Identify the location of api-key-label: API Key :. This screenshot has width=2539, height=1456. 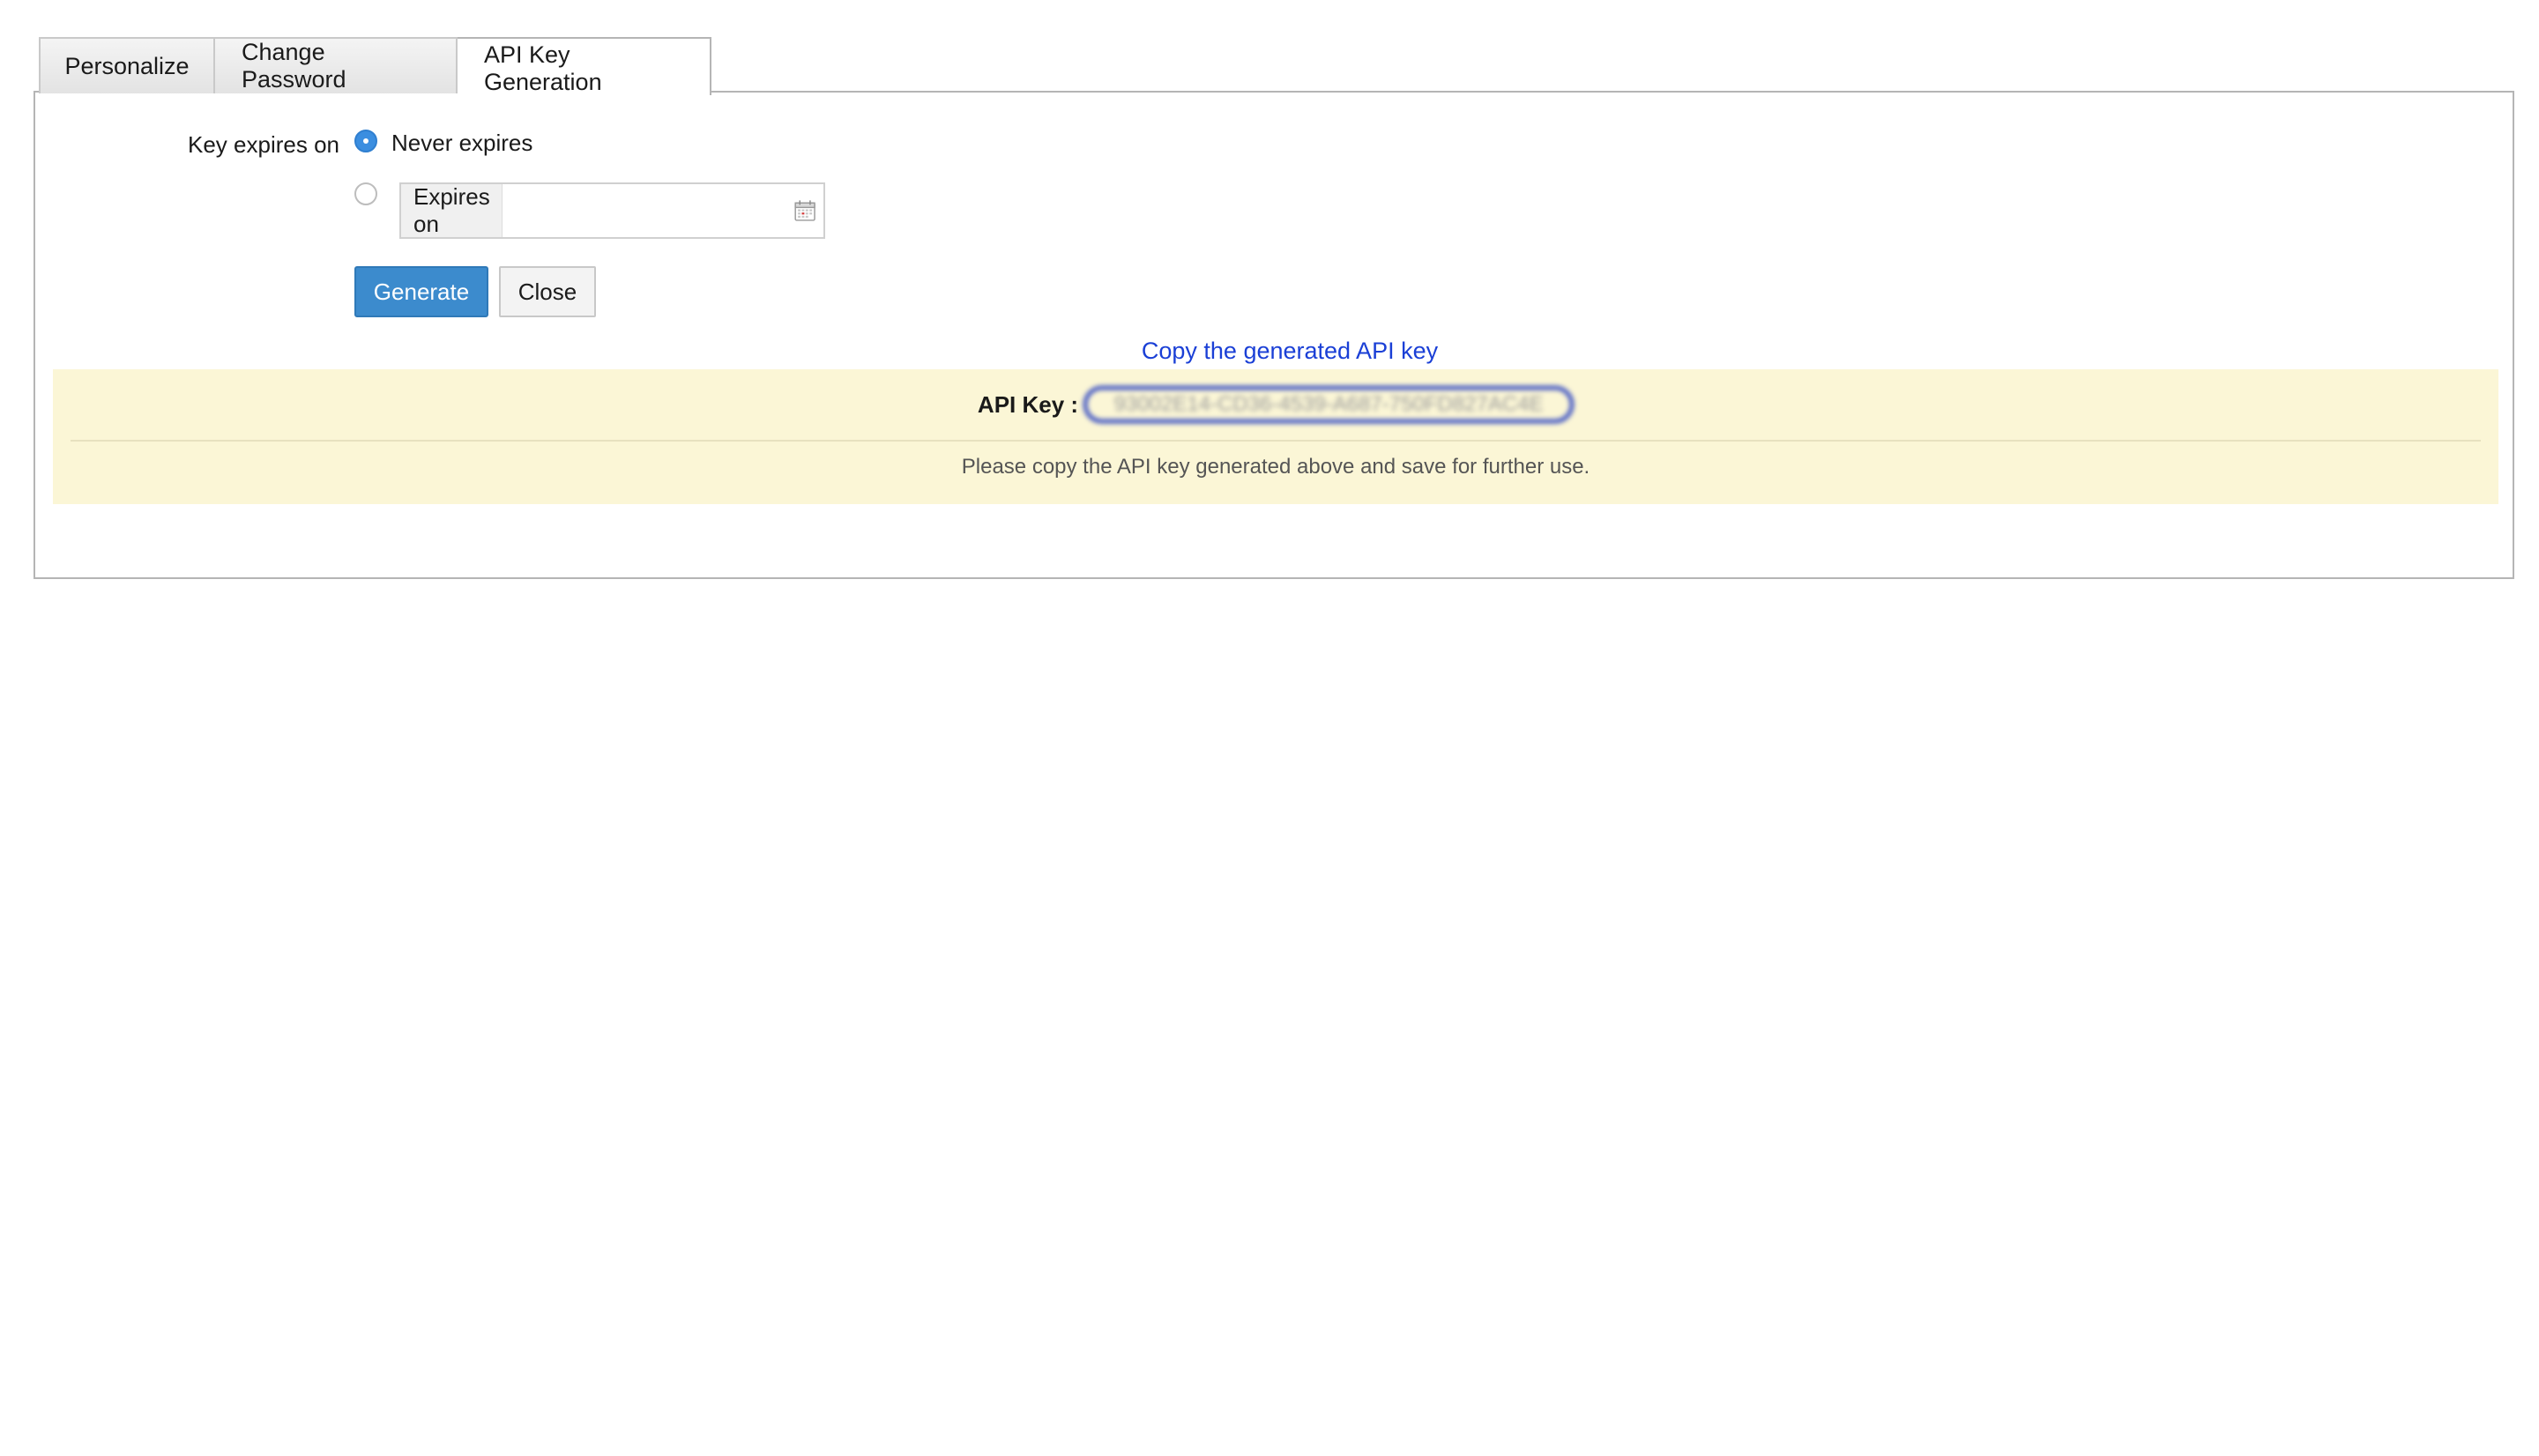
(1028, 404).